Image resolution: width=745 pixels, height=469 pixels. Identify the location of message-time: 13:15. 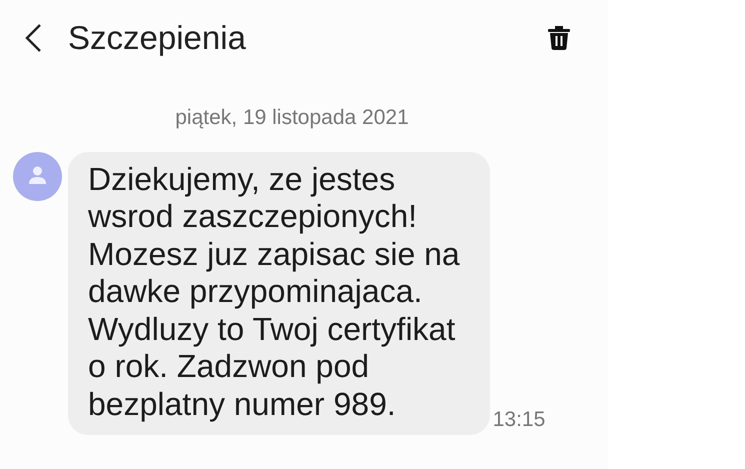
(519, 419).